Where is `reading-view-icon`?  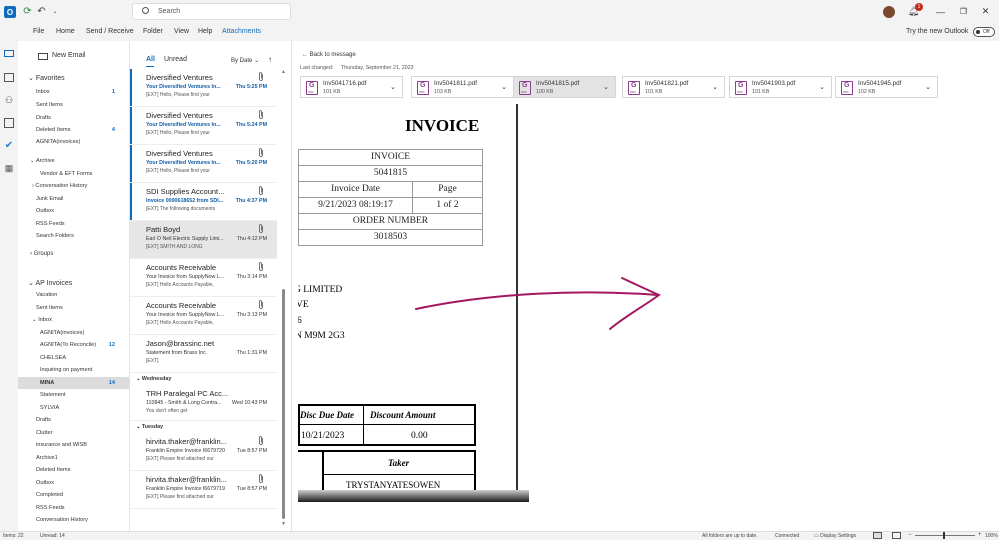
reading-view-icon is located at coordinates (896, 535).